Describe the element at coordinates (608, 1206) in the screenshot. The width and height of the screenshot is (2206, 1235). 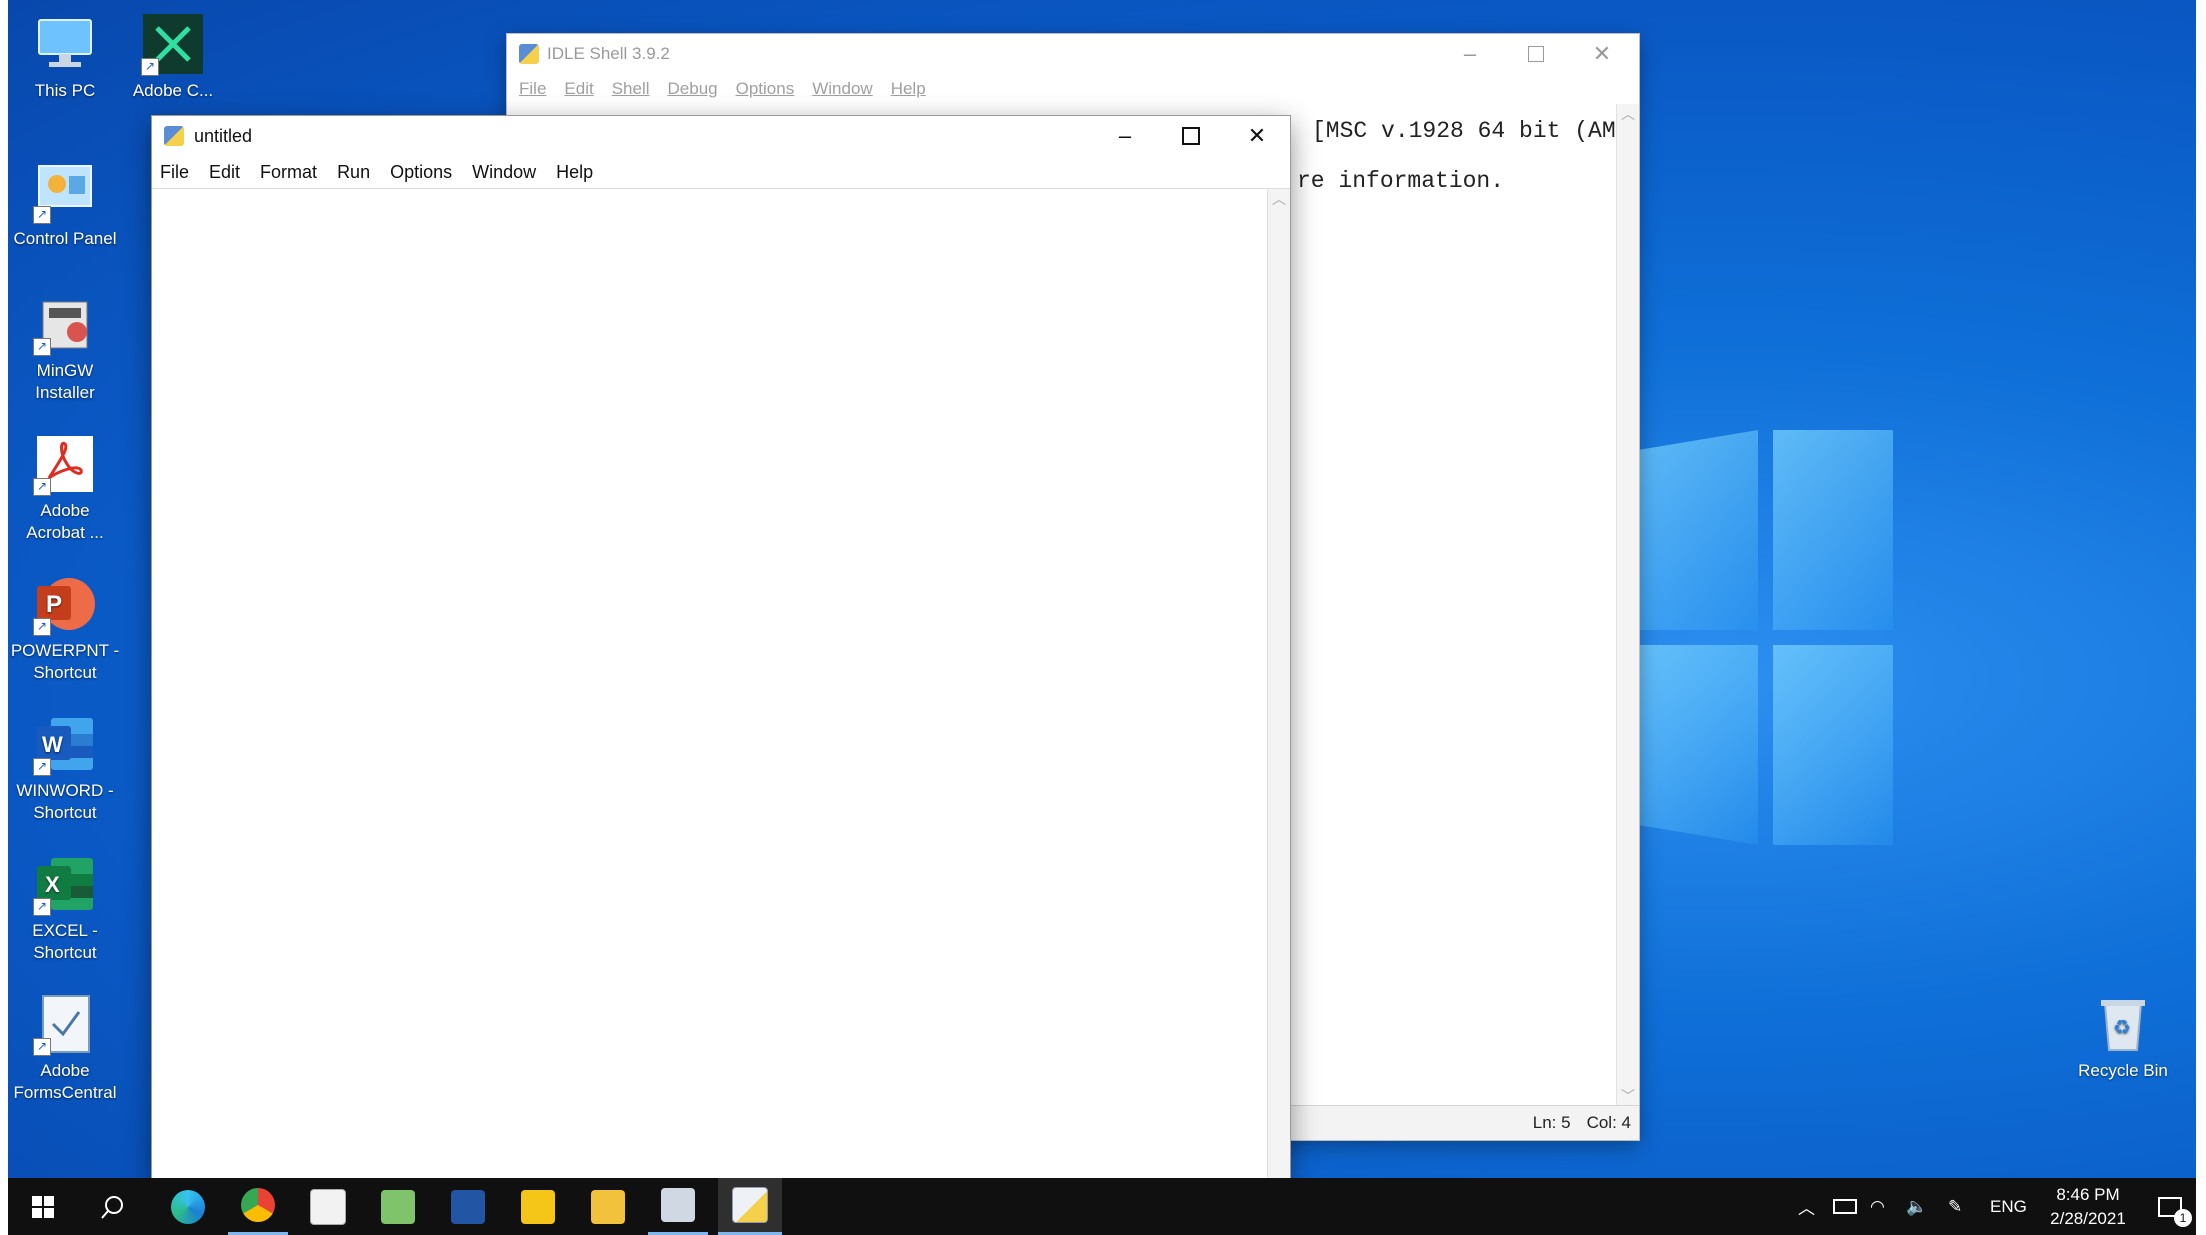
I see `taskbar-file-explorer` at that location.